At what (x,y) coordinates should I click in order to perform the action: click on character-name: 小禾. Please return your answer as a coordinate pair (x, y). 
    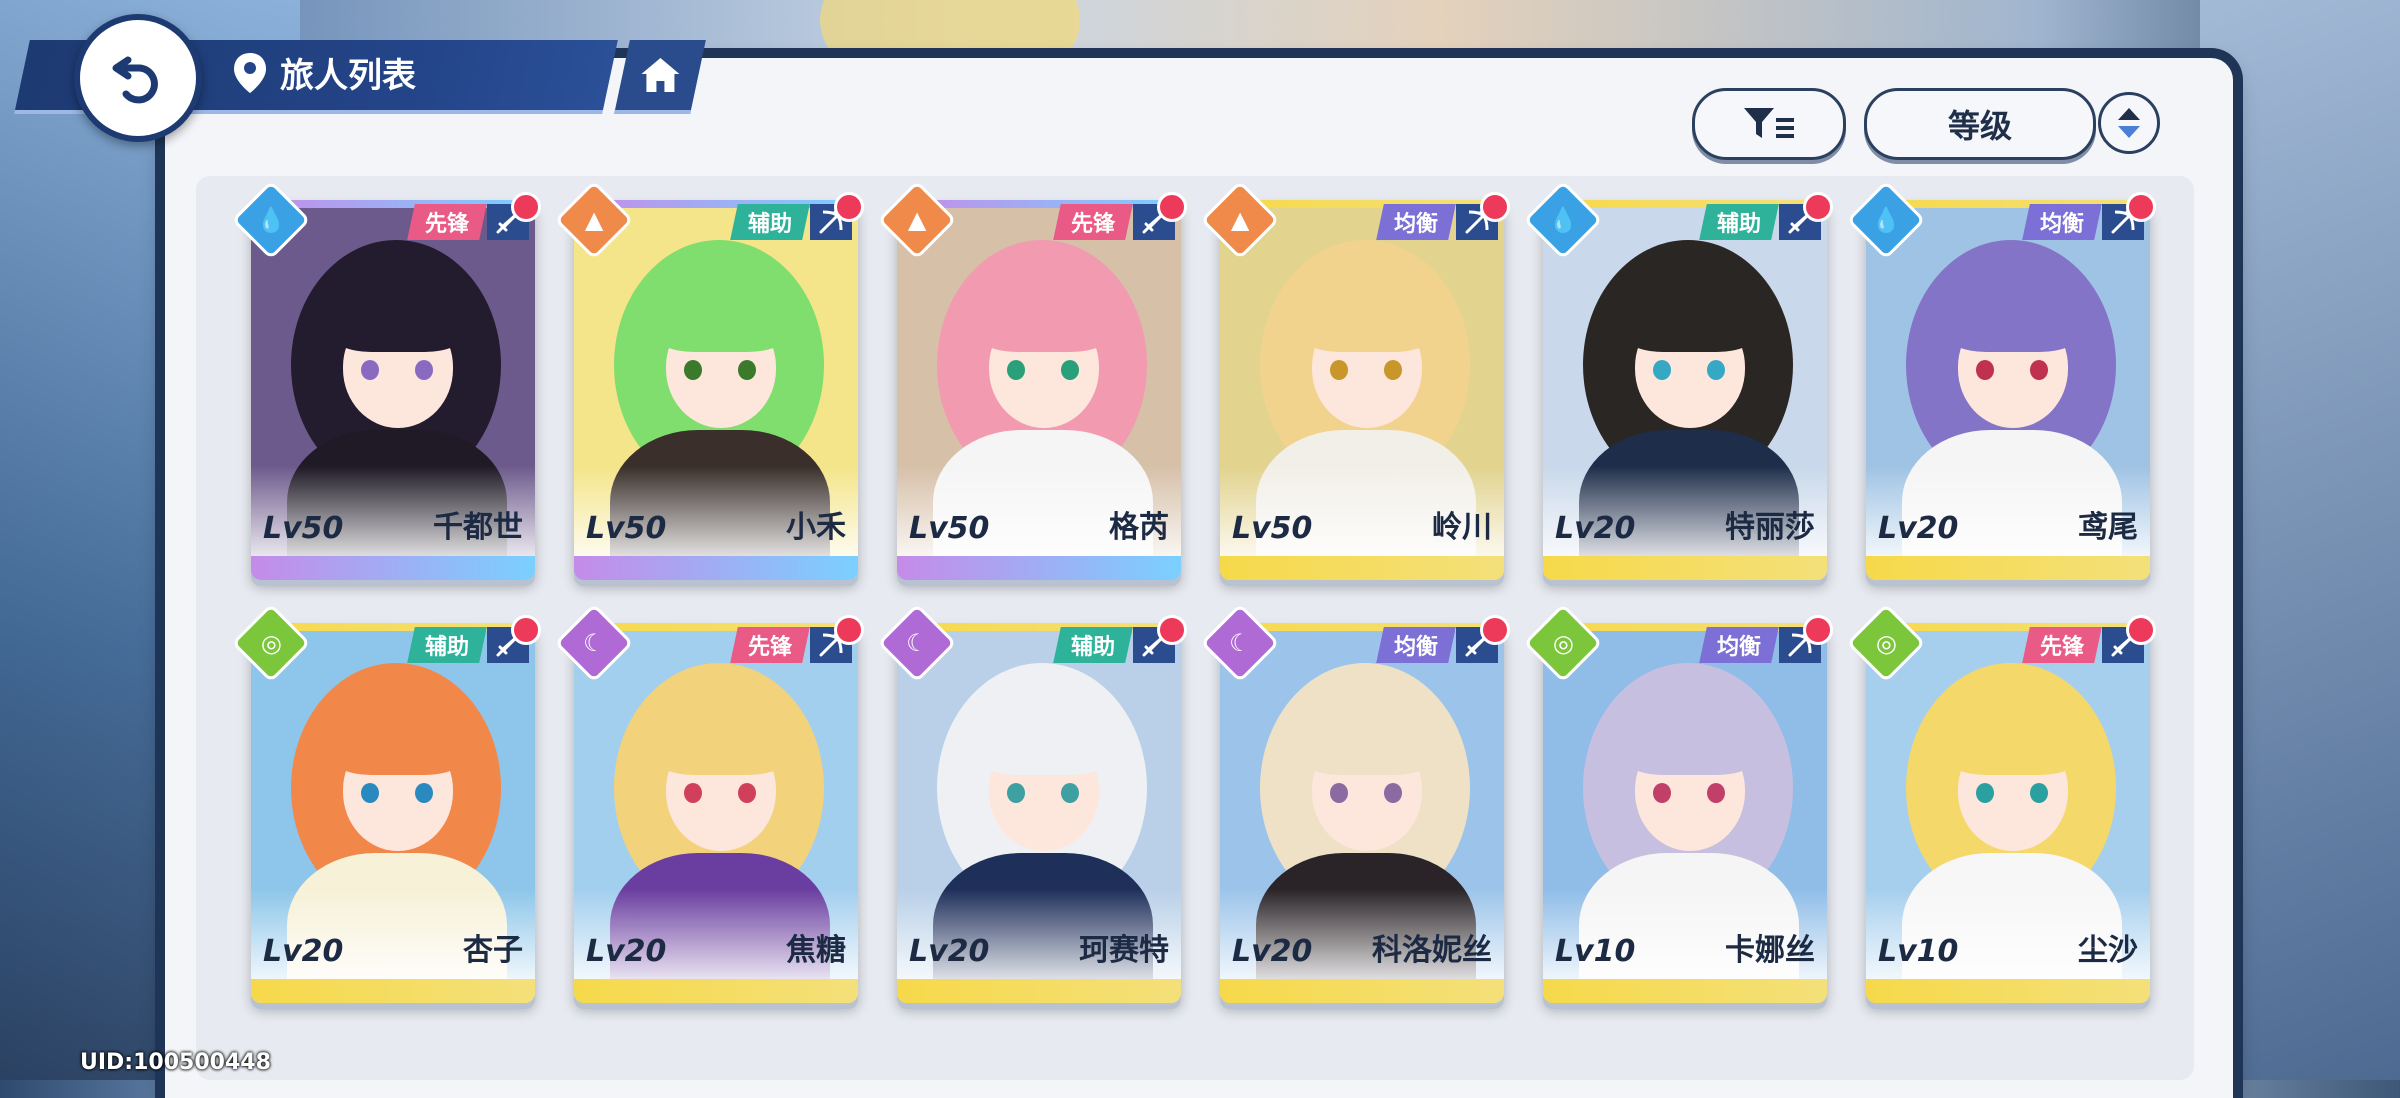
    Looking at the image, I should click on (816, 527).